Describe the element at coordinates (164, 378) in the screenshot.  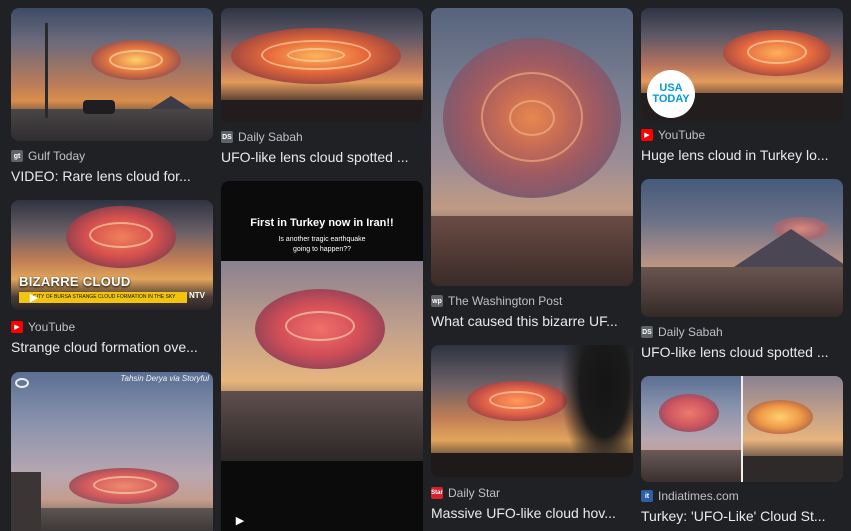
I see `image-credit: Tahsin Derya via Storyful` at that location.